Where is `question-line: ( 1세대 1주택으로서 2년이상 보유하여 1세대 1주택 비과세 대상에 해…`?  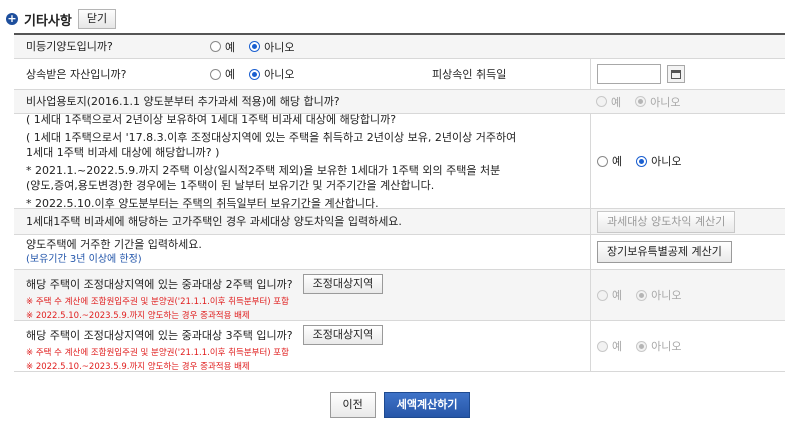
question-line: ( 1세대 1주택으로서 2년이상 보유하여 1세대 1주택 비과세 대상에 해… is located at coordinates (211, 119).